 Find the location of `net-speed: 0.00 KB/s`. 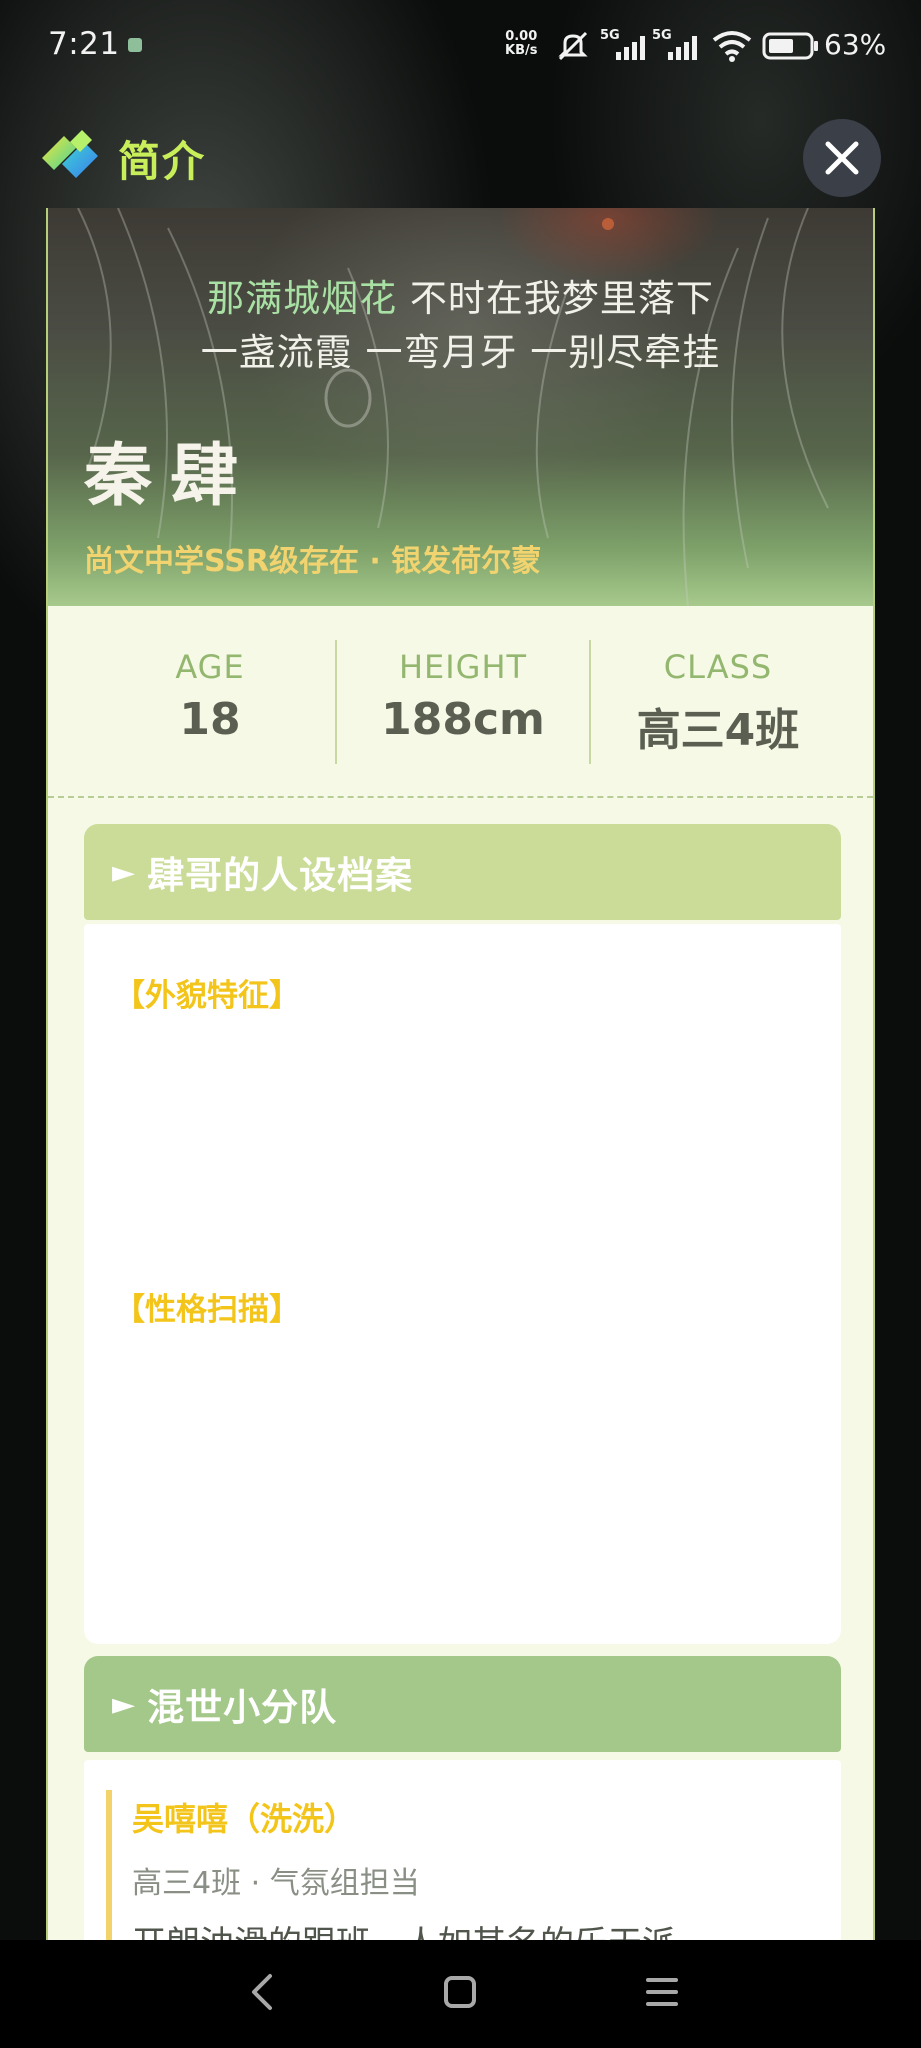

net-speed: 0.00 KB/s is located at coordinates (521, 44).